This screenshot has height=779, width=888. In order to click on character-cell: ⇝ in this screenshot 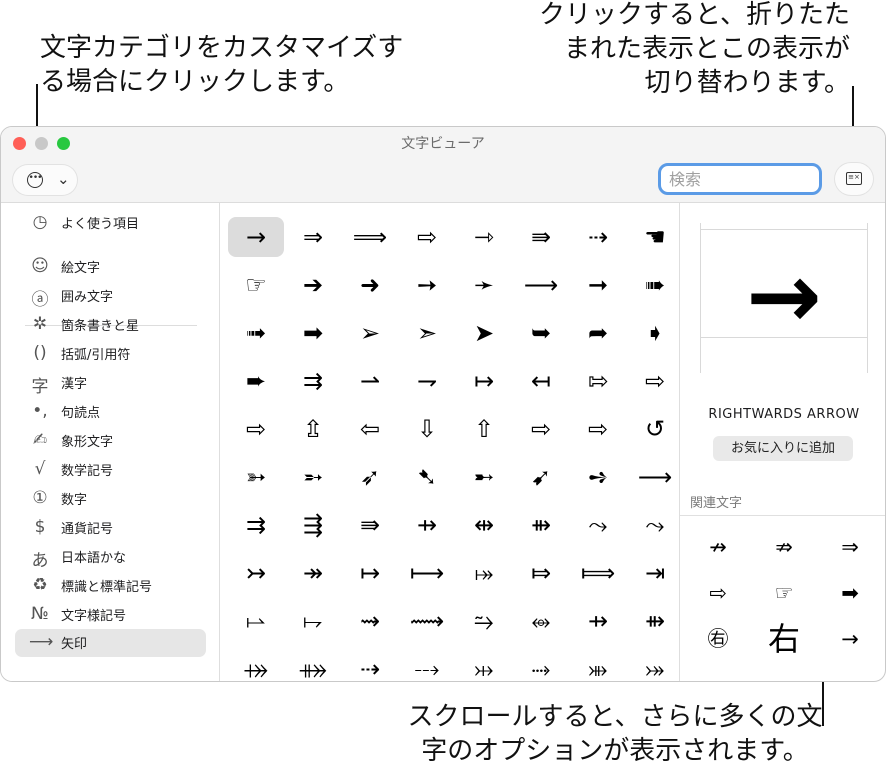, I will do `click(370, 621)`.